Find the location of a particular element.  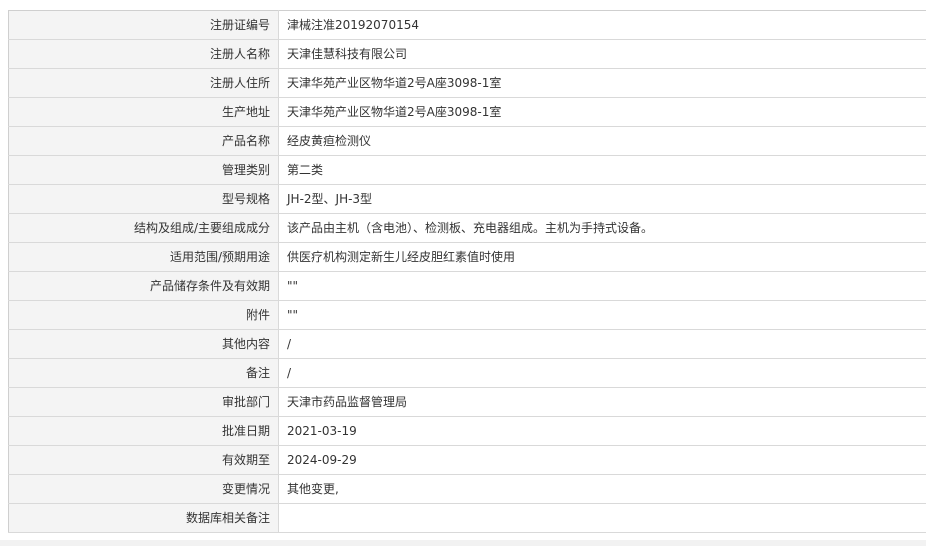

row-approval-date: 批准日期 2021-03-19 is located at coordinates (467, 431).